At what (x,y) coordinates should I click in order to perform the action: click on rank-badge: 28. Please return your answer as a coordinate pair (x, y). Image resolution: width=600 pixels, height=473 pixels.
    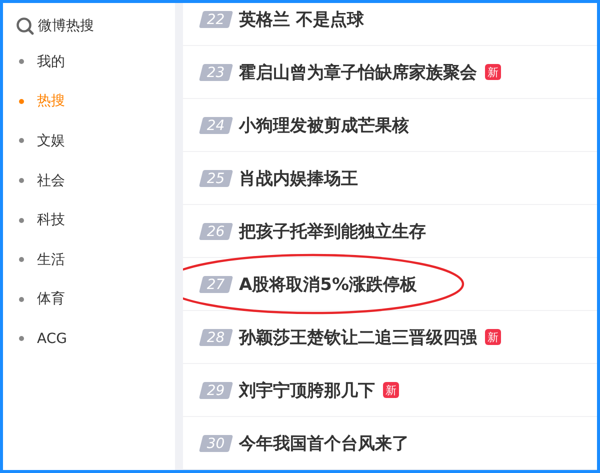
    Looking at the image, I should click on (216, 337).